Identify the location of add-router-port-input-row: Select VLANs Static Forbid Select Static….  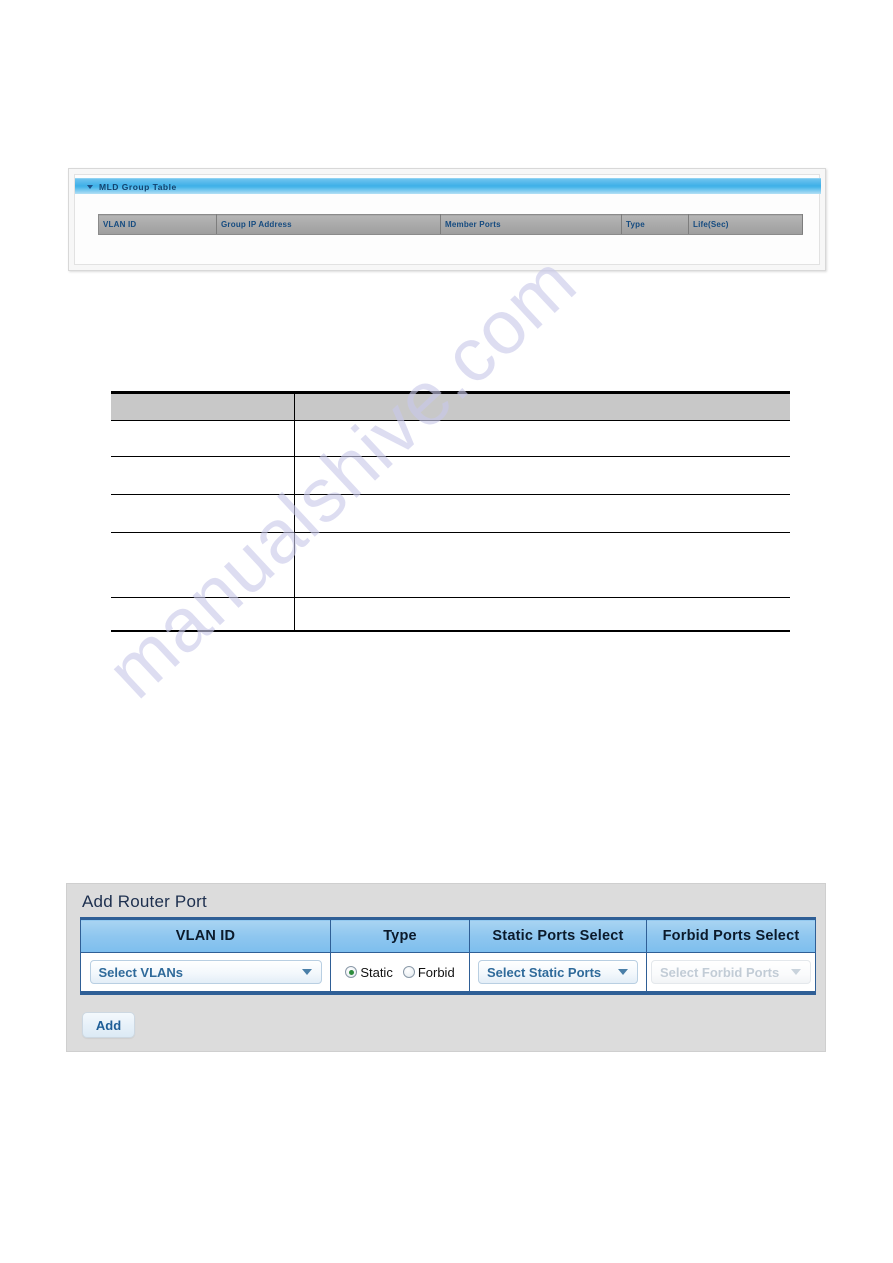
(448, 973).